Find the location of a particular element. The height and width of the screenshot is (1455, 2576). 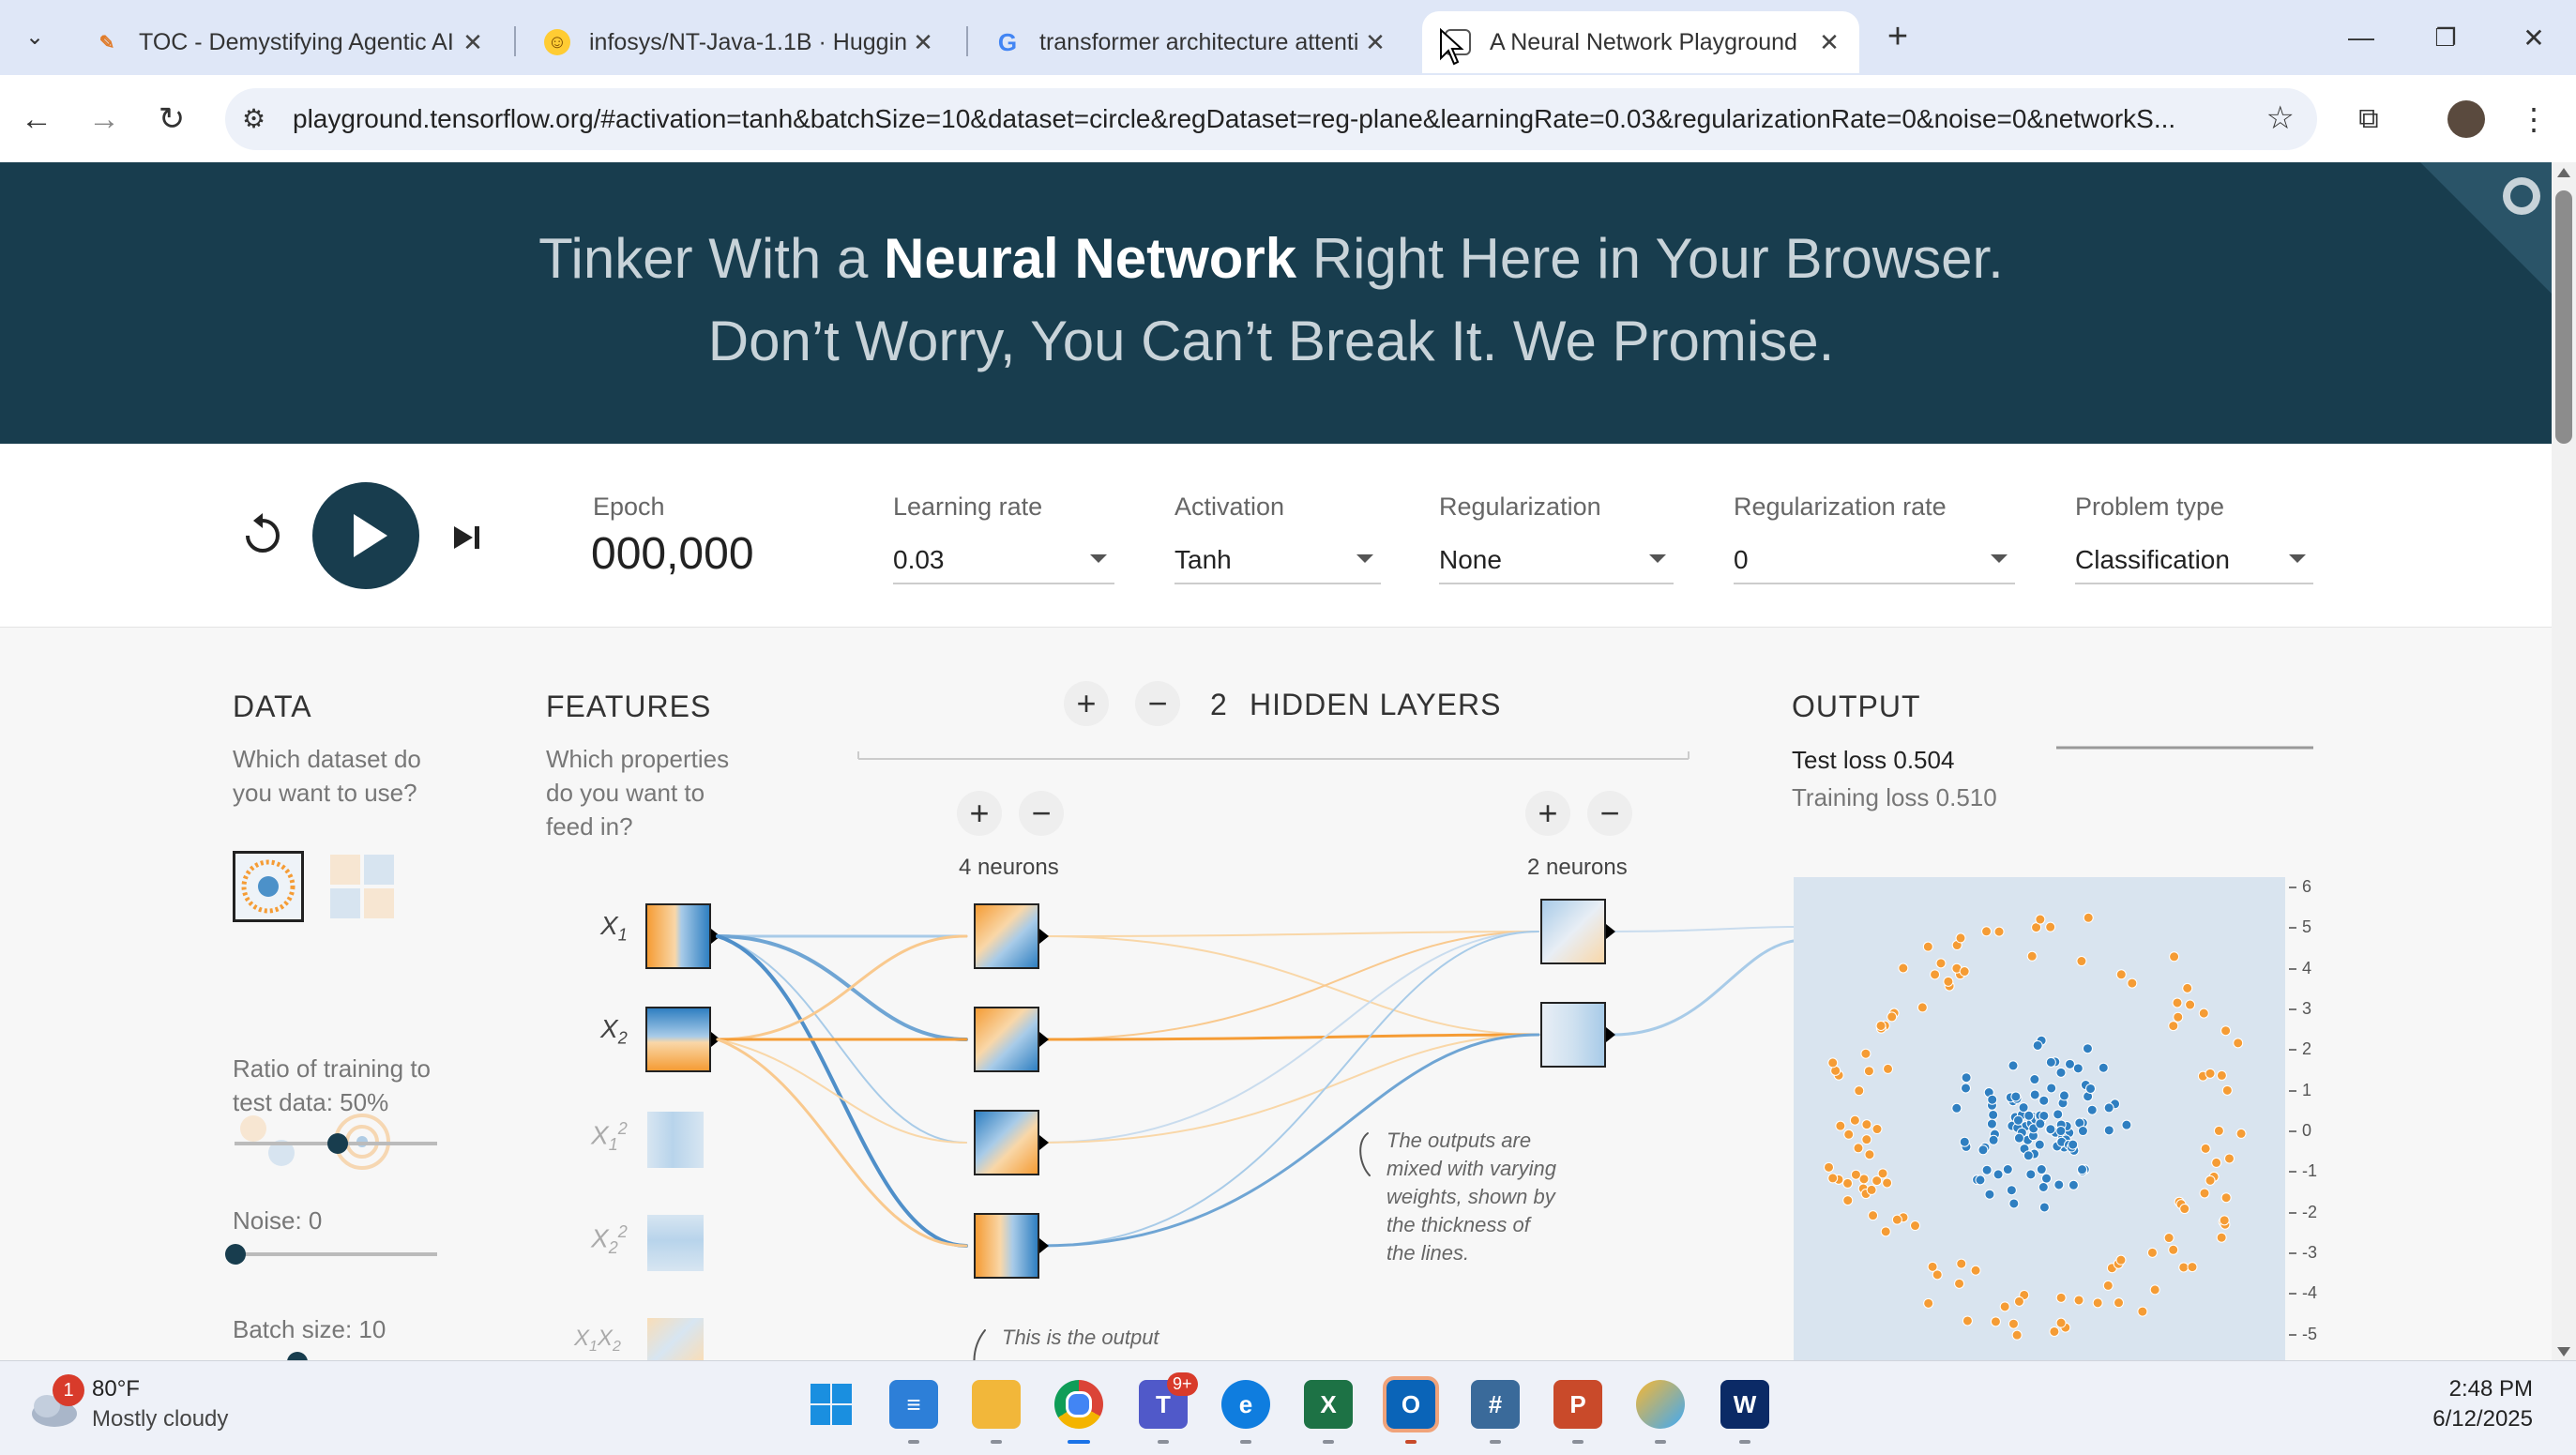

scrollbar is located at coordinates (2564, 761).